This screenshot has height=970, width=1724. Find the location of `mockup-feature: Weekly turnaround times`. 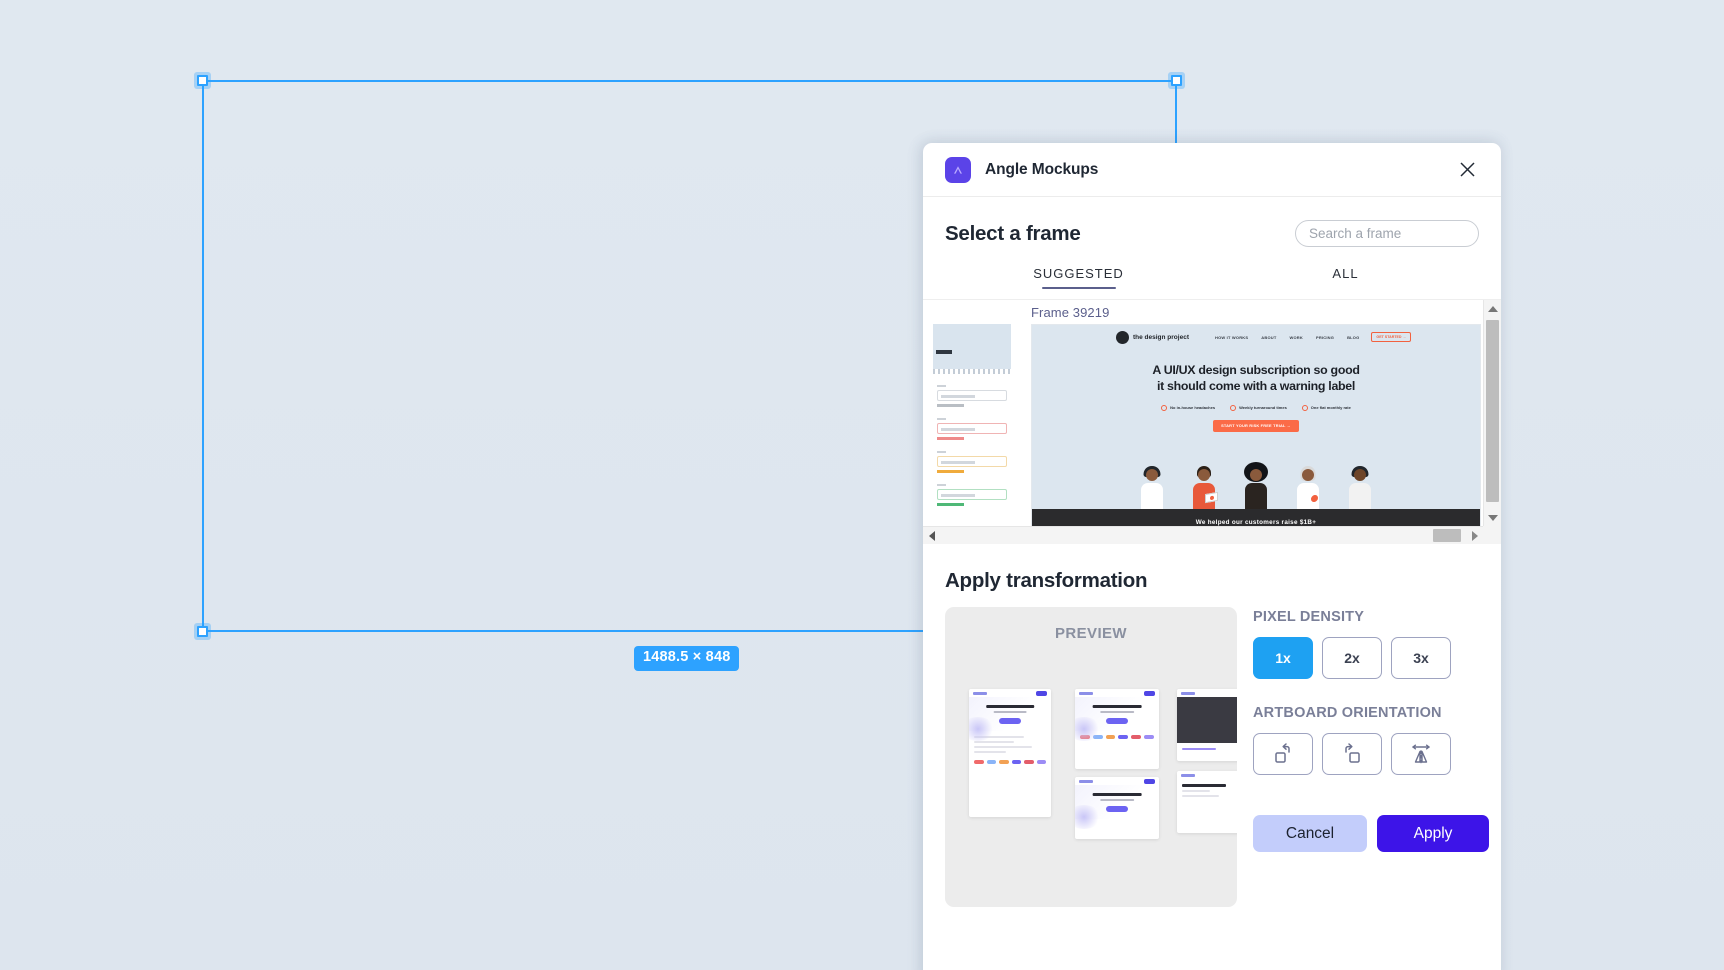

mockup-feature: Weekly turnaround times is located at coordinates (1258, 407).